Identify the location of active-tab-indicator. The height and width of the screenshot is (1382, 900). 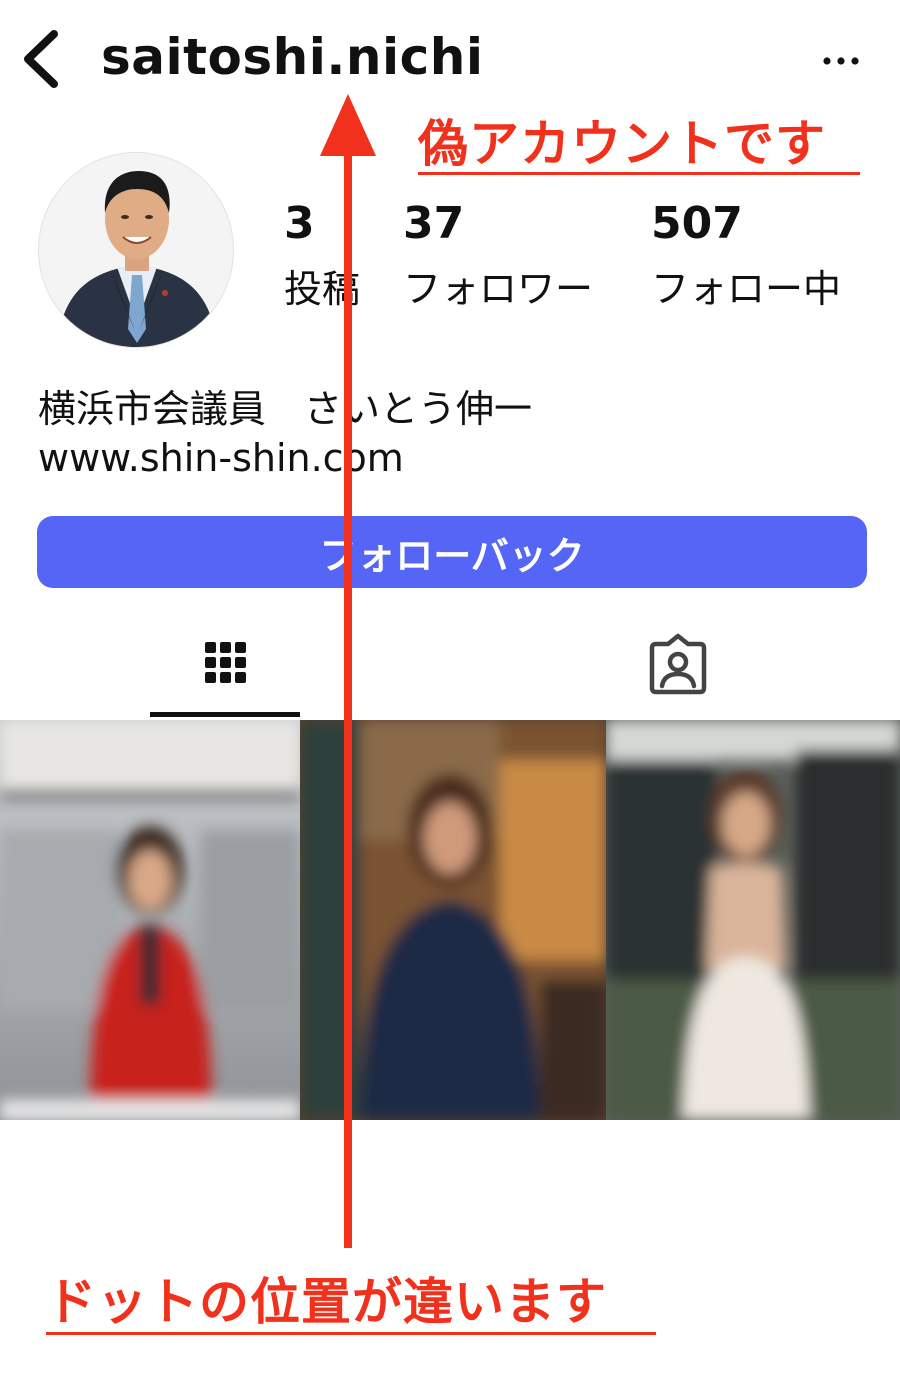
(225, 714).